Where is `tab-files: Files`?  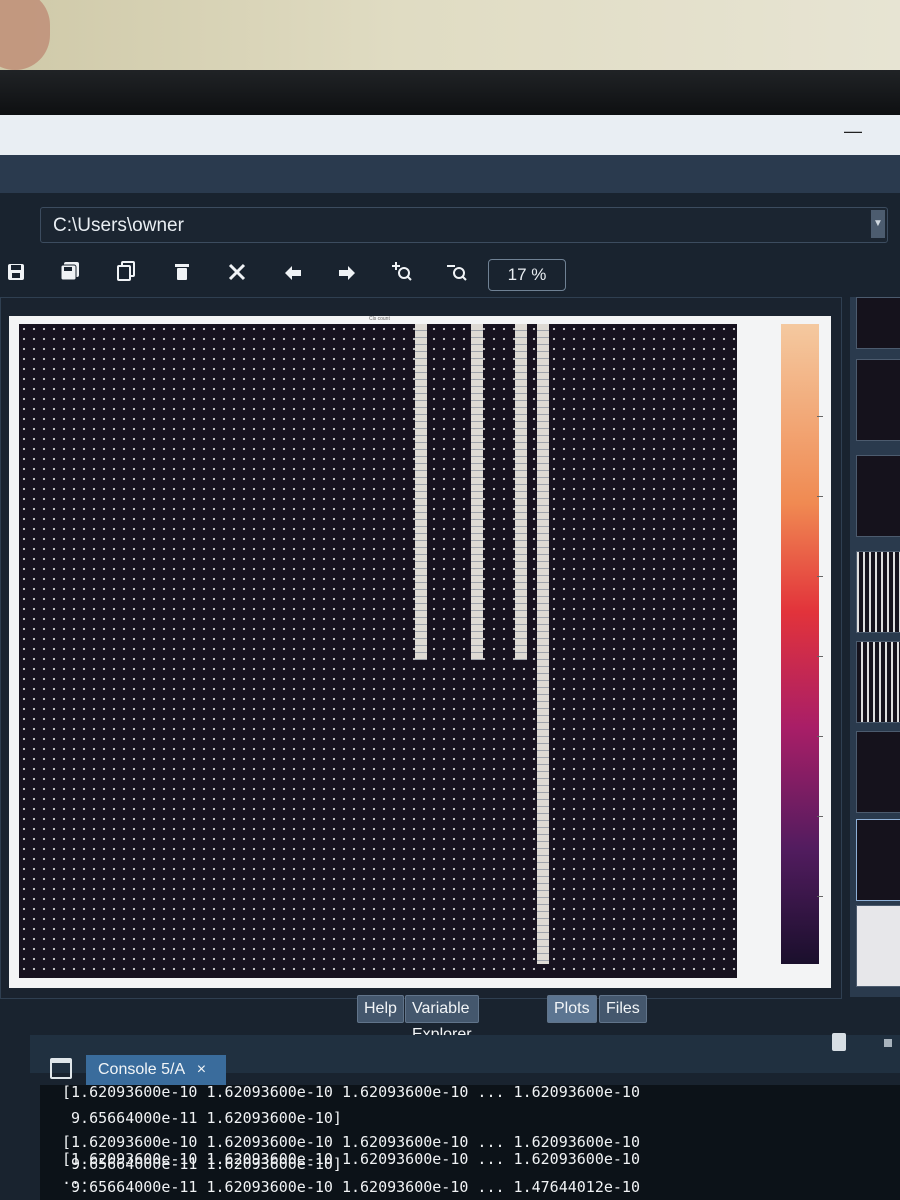 tab-files: Files is located at coordinates (623, 1009).